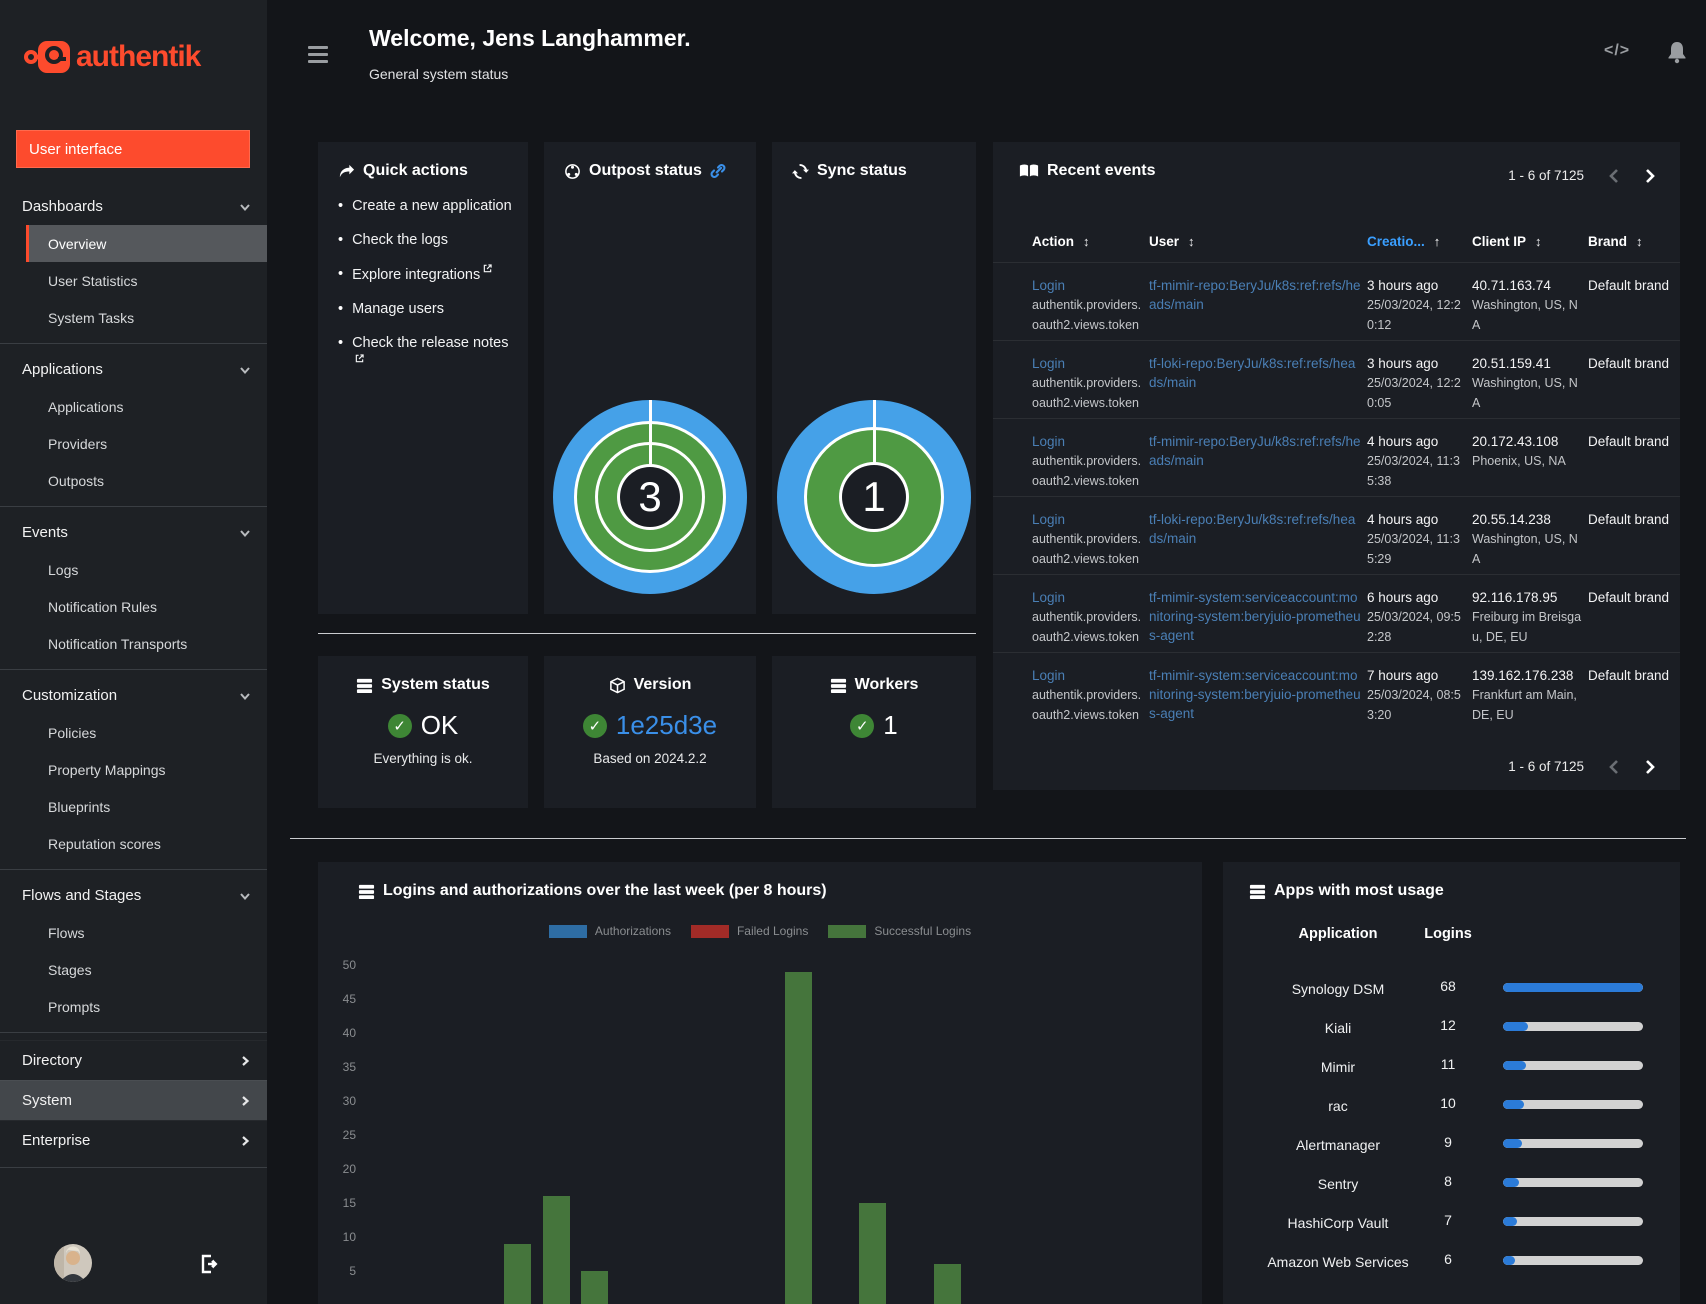  What do you see at coordinates (632, 931) in the screenshot?
I see `legend-label: Authorizations` at bounding box center [632, 931].